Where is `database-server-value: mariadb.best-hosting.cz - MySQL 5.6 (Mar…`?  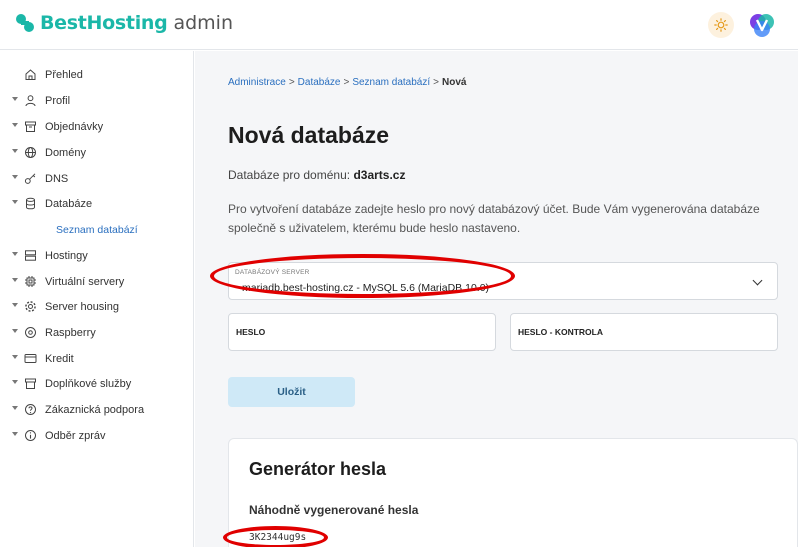 database-server-value: mariadb.best-hosting.cz - MySQL 5.6 (Mar… is located at coordinates (366, 288).